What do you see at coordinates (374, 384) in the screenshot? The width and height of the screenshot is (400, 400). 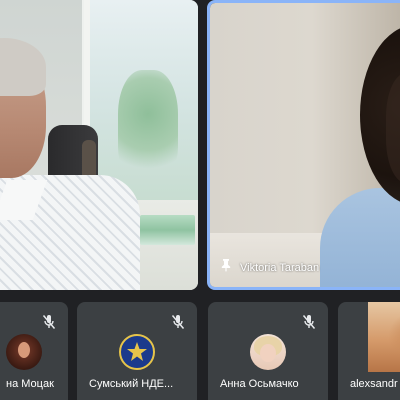 I see `participant-name: alexsandr` at bounding box center [374, 384].